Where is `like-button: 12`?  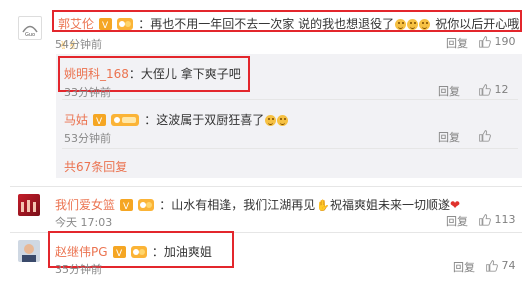 like-button: 12 is located at coordinates (493, 89).